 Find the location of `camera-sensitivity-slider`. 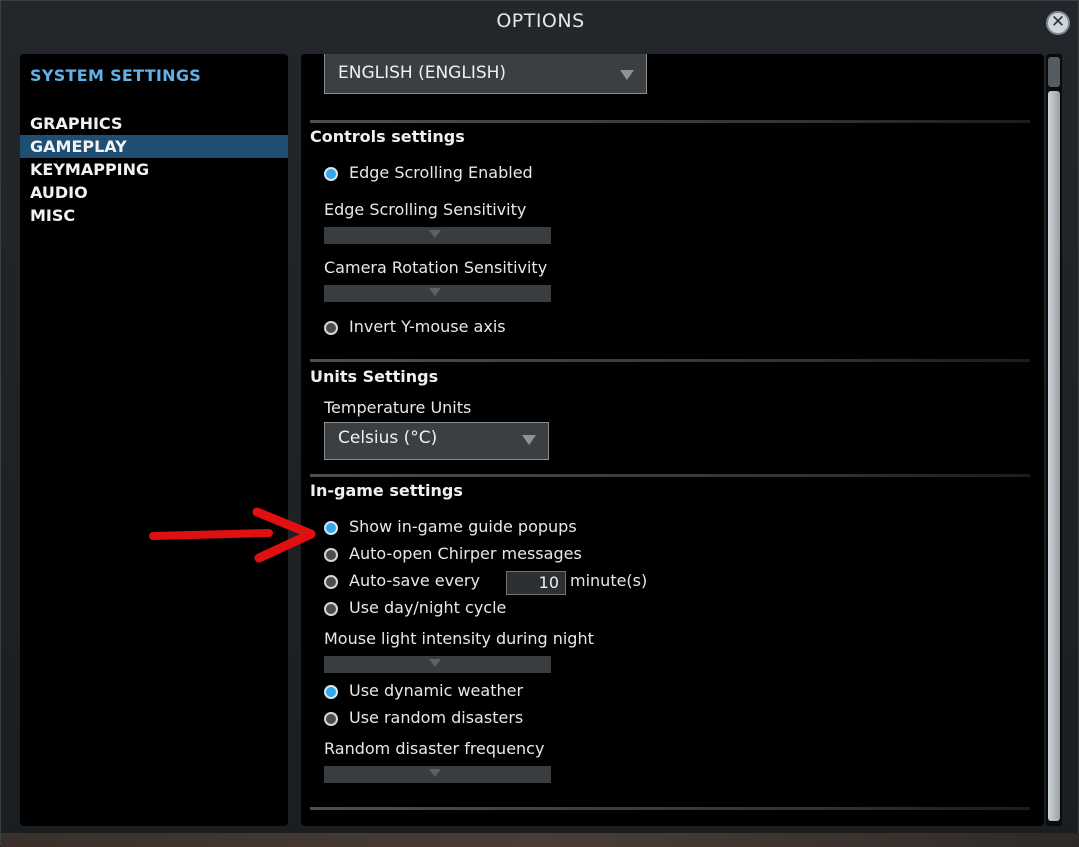

camera-sensitivity-slider is located at coordinates (437, 293).